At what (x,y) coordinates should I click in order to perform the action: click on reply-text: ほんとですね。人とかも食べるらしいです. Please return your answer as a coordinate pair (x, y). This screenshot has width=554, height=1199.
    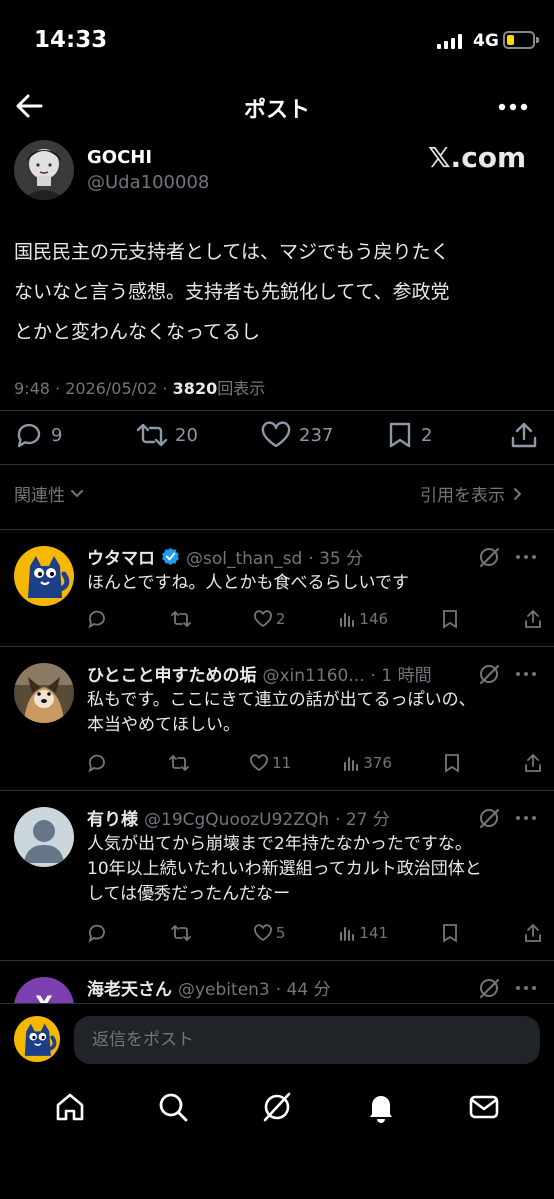
    Looking at the image, I should click on (307, 583).